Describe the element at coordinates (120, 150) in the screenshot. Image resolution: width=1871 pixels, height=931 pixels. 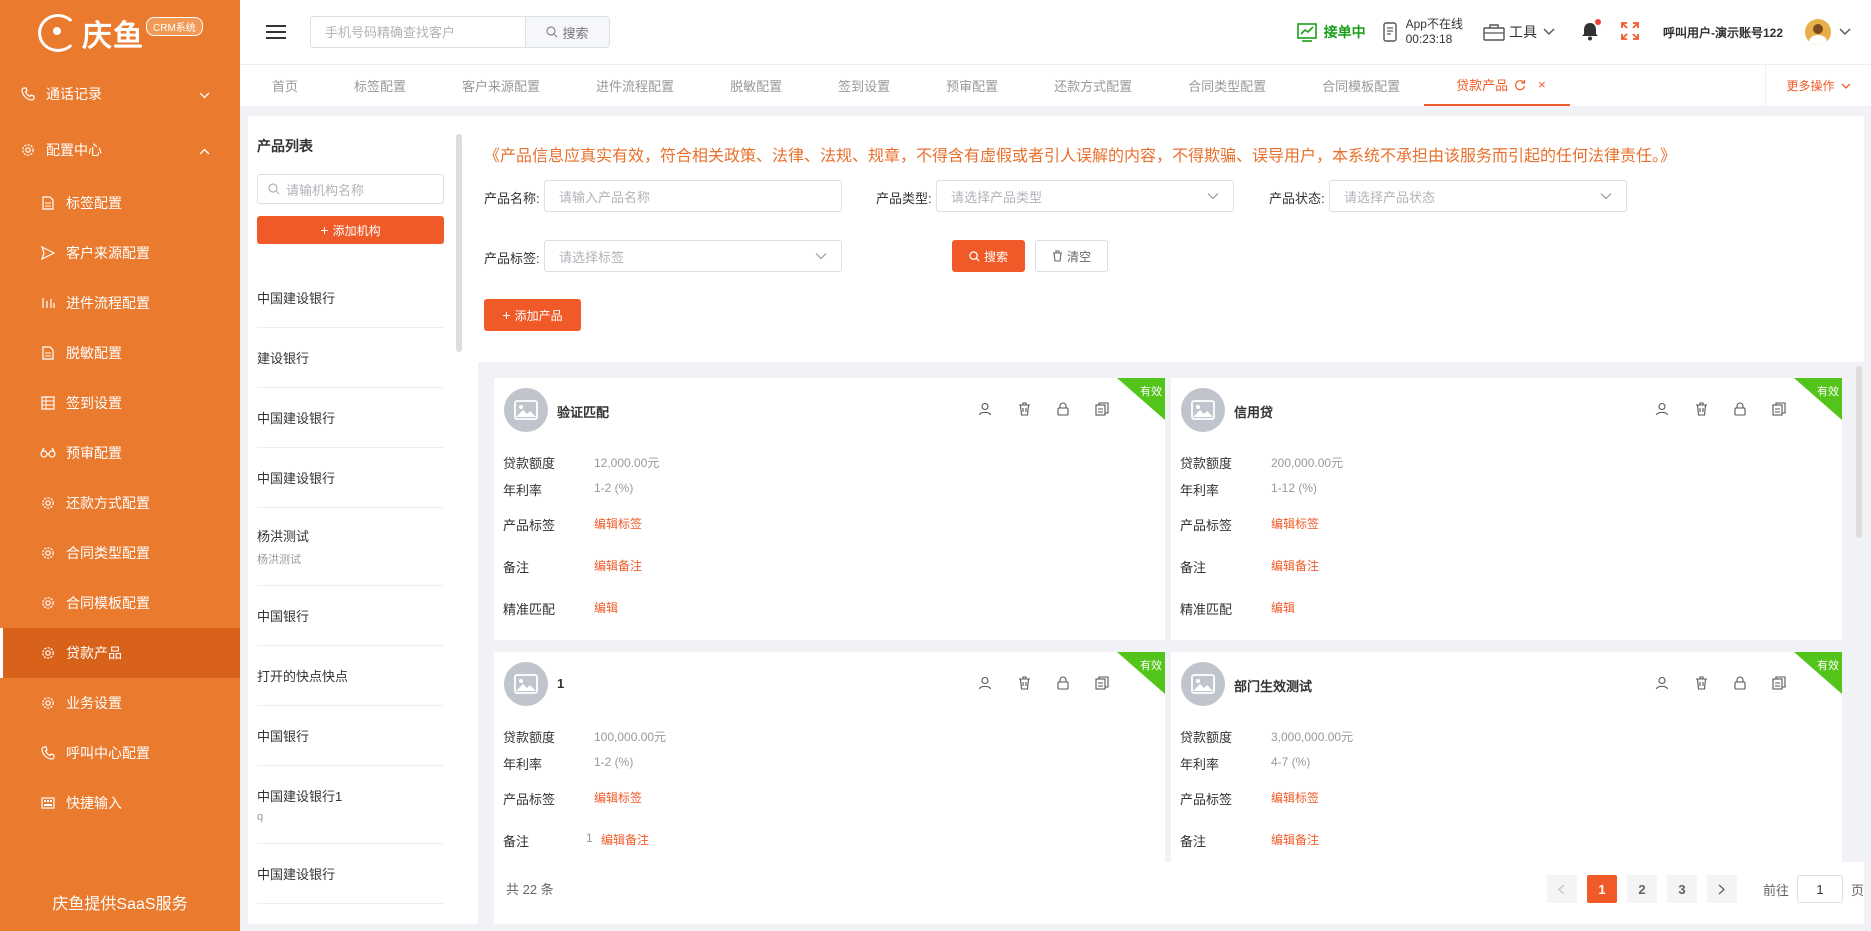
I see `sidebar-item: 配置中心` at that location.